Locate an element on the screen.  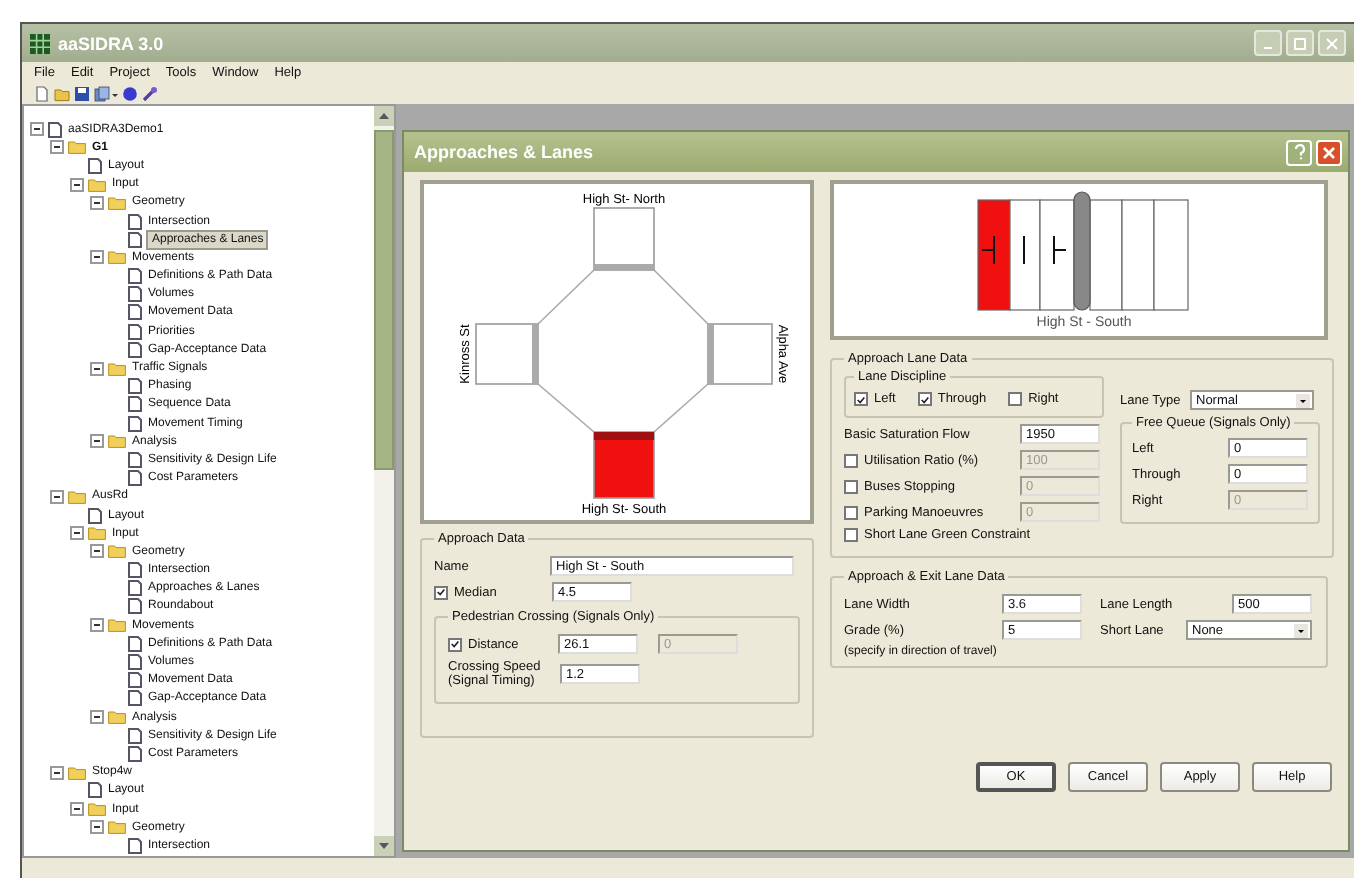
help-icon is located at coordinates (1299, 152).